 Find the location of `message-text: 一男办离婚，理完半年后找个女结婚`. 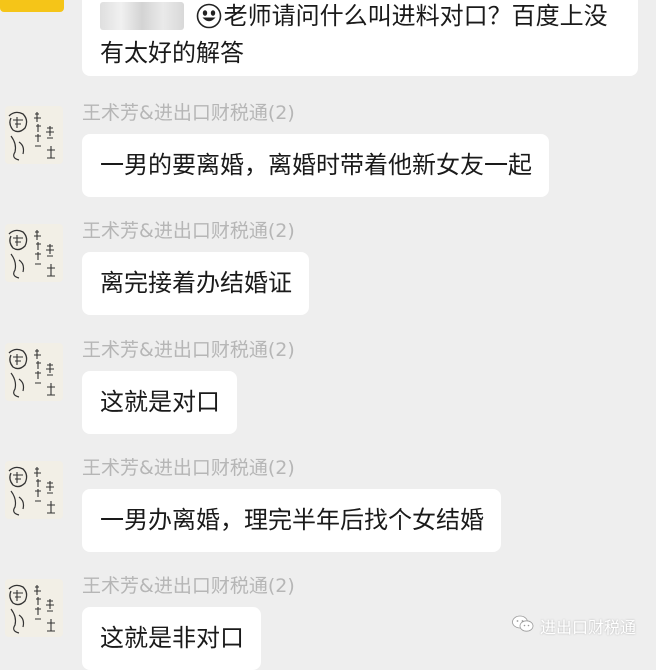

message-text: 一男办离婚，理完半年后找个女结婚 is located at coordinates (292, 520).